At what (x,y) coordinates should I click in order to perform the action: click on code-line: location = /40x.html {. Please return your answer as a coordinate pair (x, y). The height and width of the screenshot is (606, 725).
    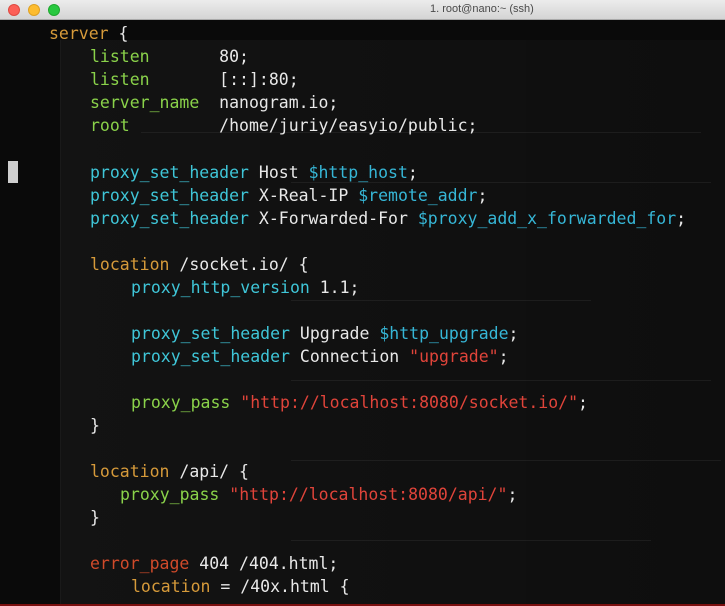
    Looking at the image, I should click on (240, 586).